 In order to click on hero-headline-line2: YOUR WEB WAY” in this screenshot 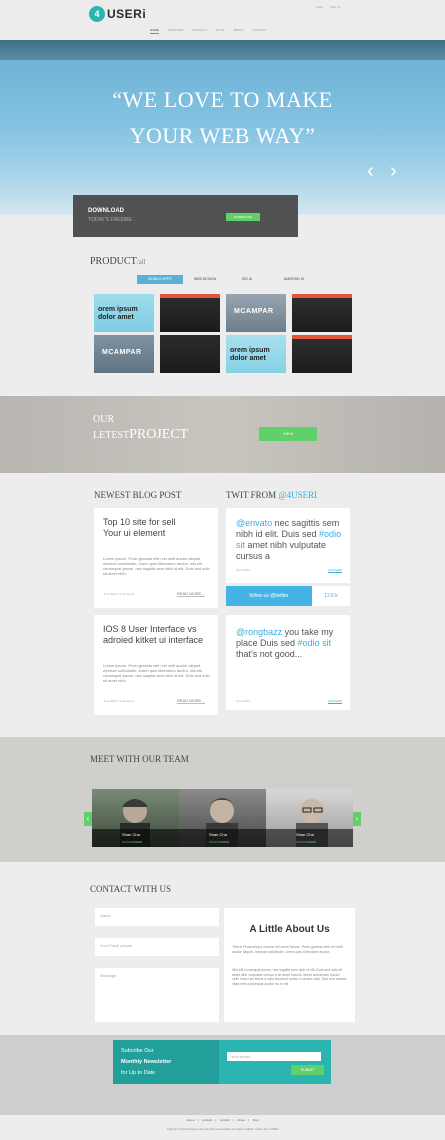, I will do `click(222, 135)`.